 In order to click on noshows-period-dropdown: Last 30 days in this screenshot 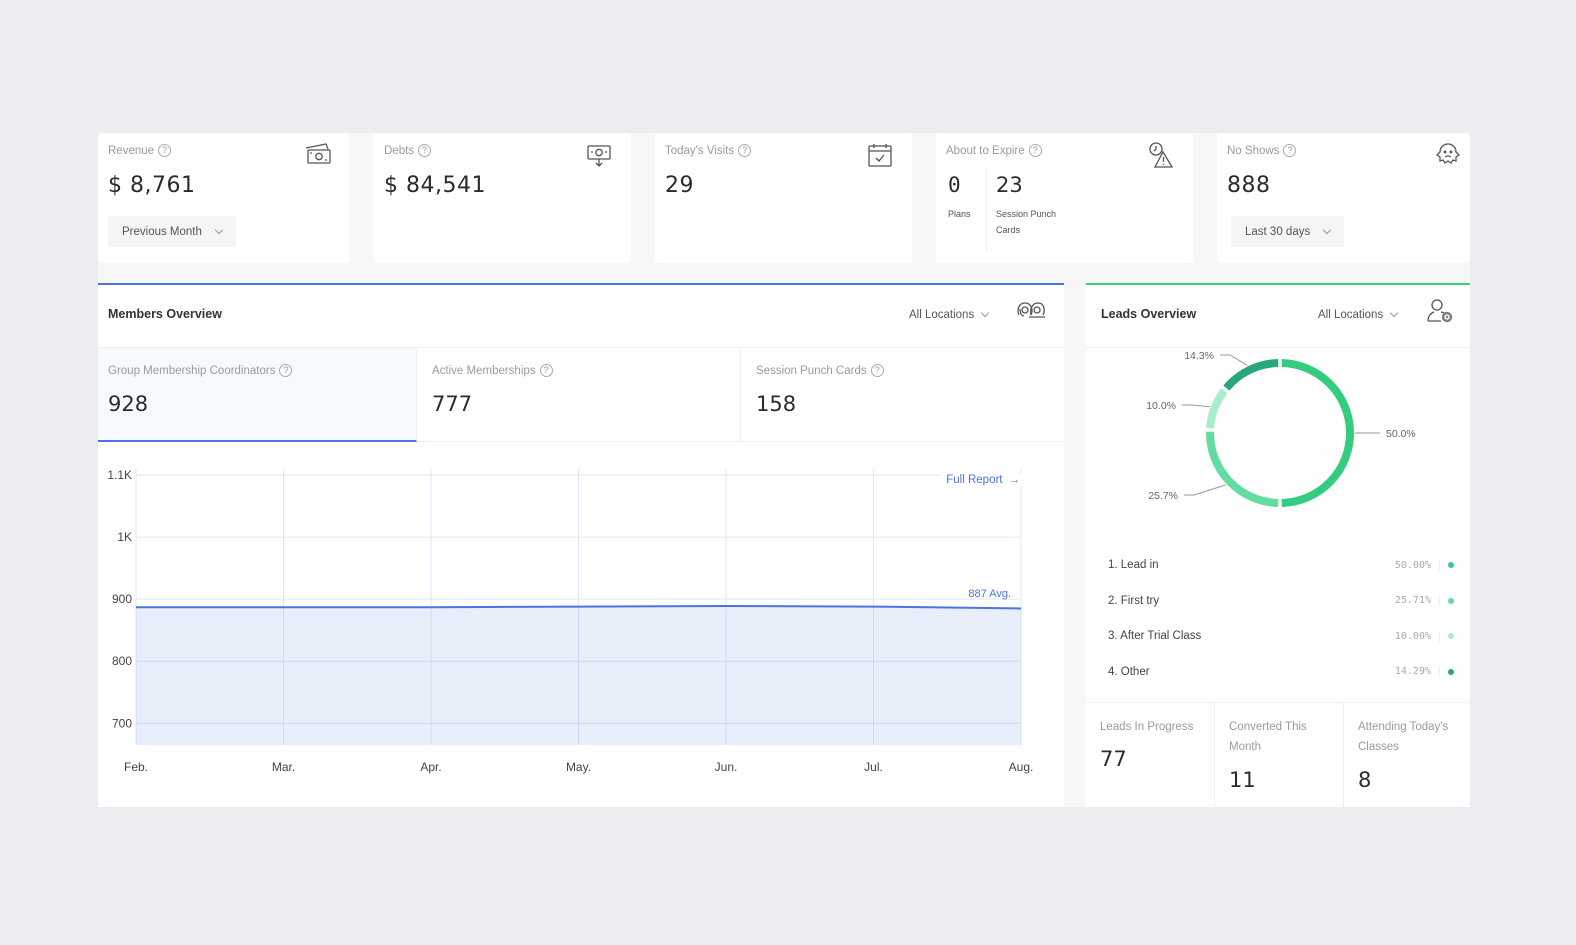, I will do `click(1288, 231)`.